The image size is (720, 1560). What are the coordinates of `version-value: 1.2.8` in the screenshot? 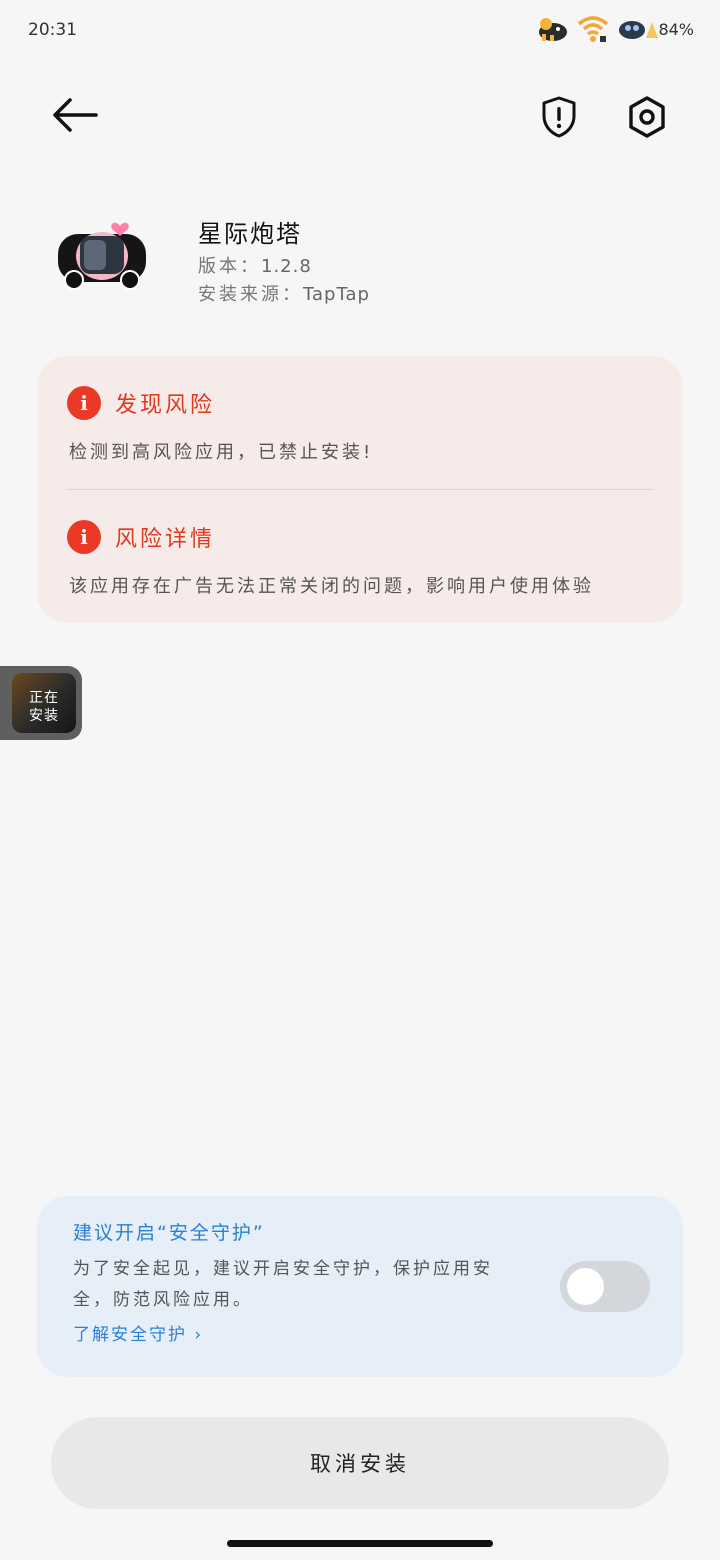 It's located at (286, 266).